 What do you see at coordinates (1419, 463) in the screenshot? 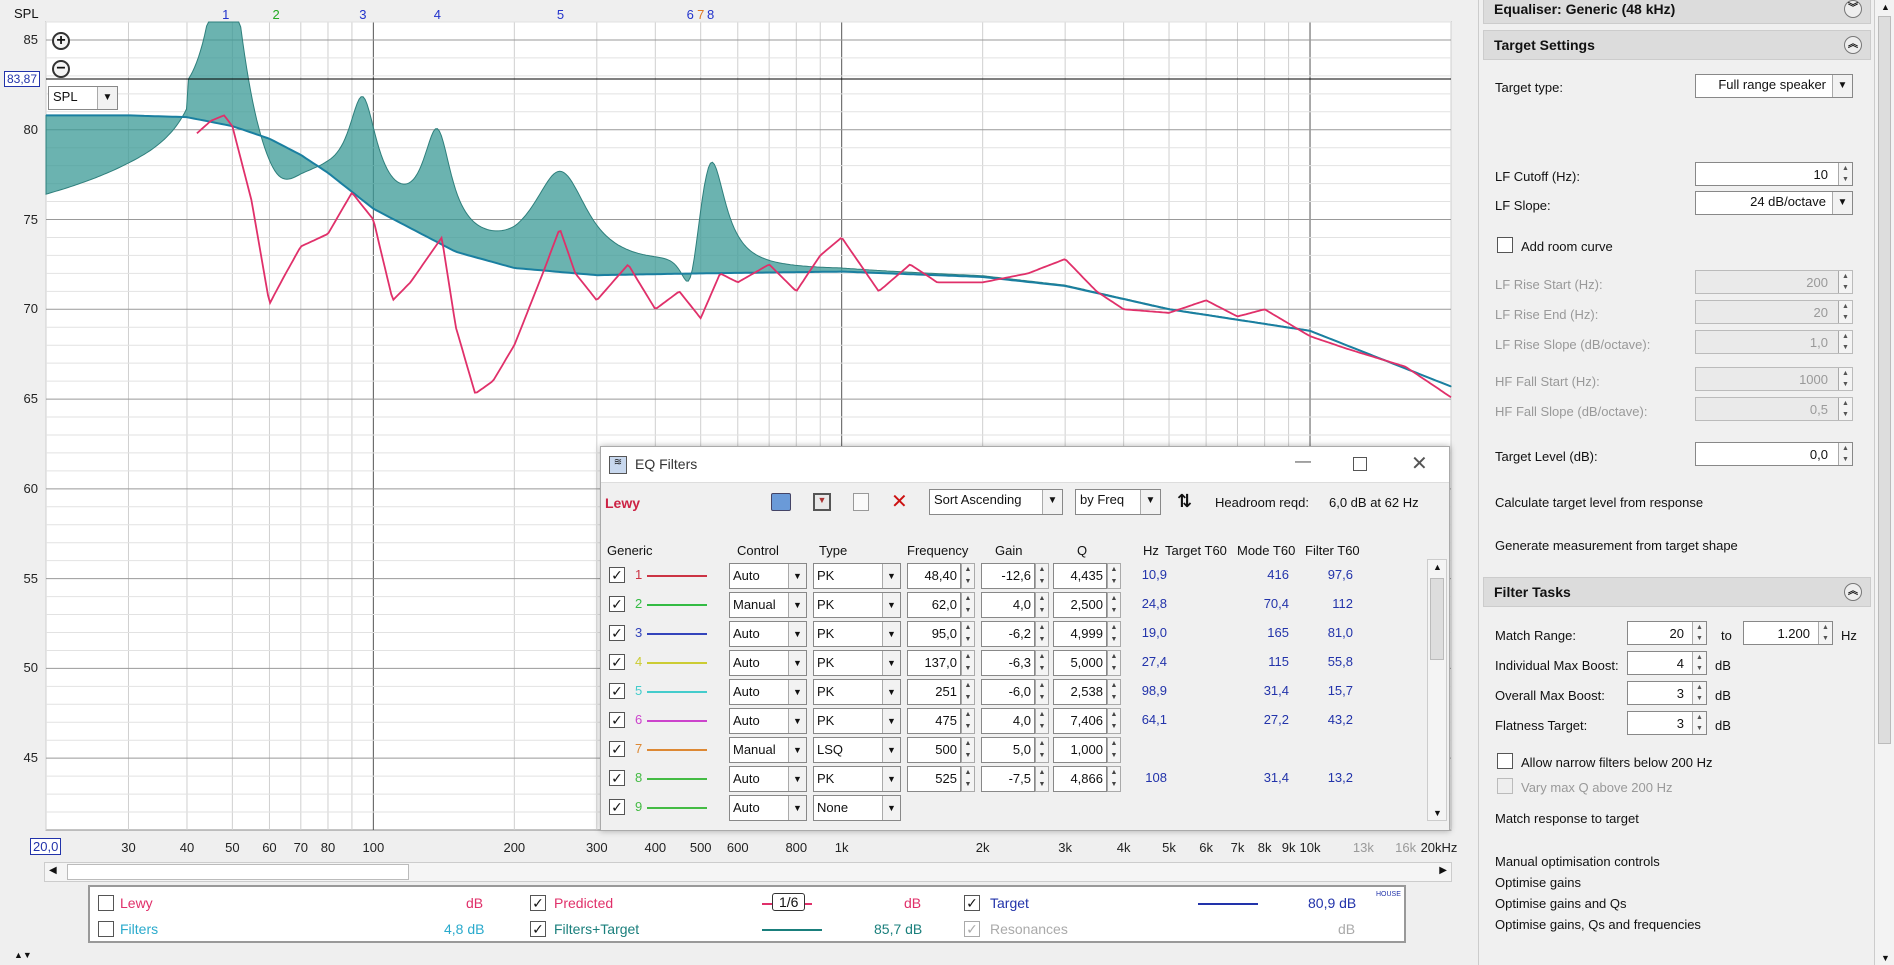
I see `close-icon: ✕` at bounding box center [1419, 463].